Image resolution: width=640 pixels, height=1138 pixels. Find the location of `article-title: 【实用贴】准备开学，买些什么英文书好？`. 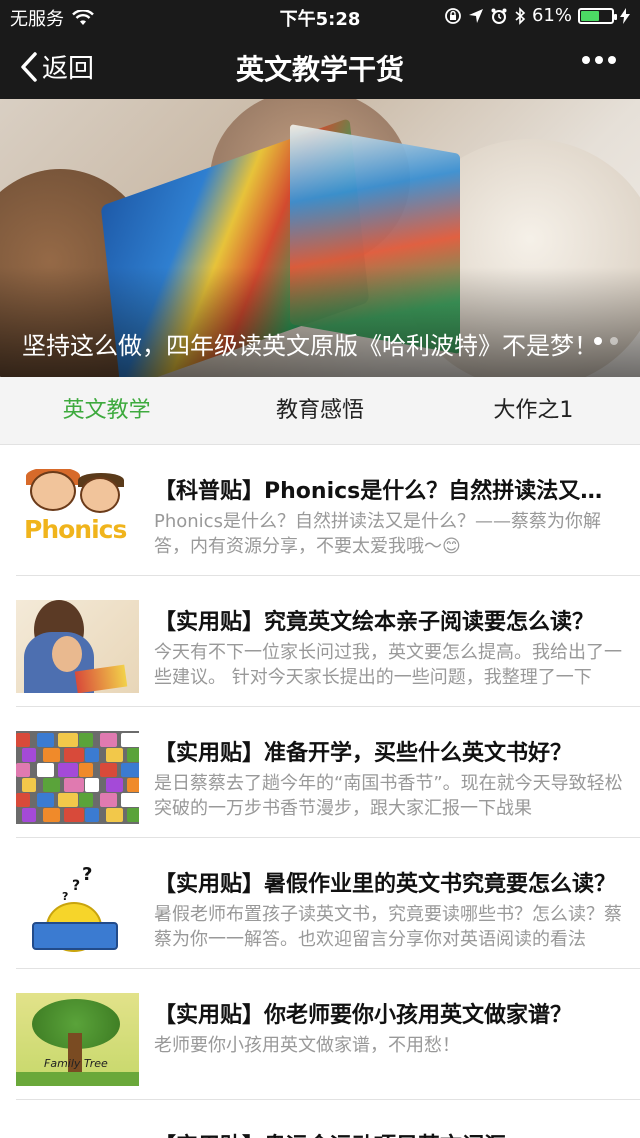

article-title: 【实用贴】准备开学，买些什么英文书好？ is located at coordinates (363, 753).